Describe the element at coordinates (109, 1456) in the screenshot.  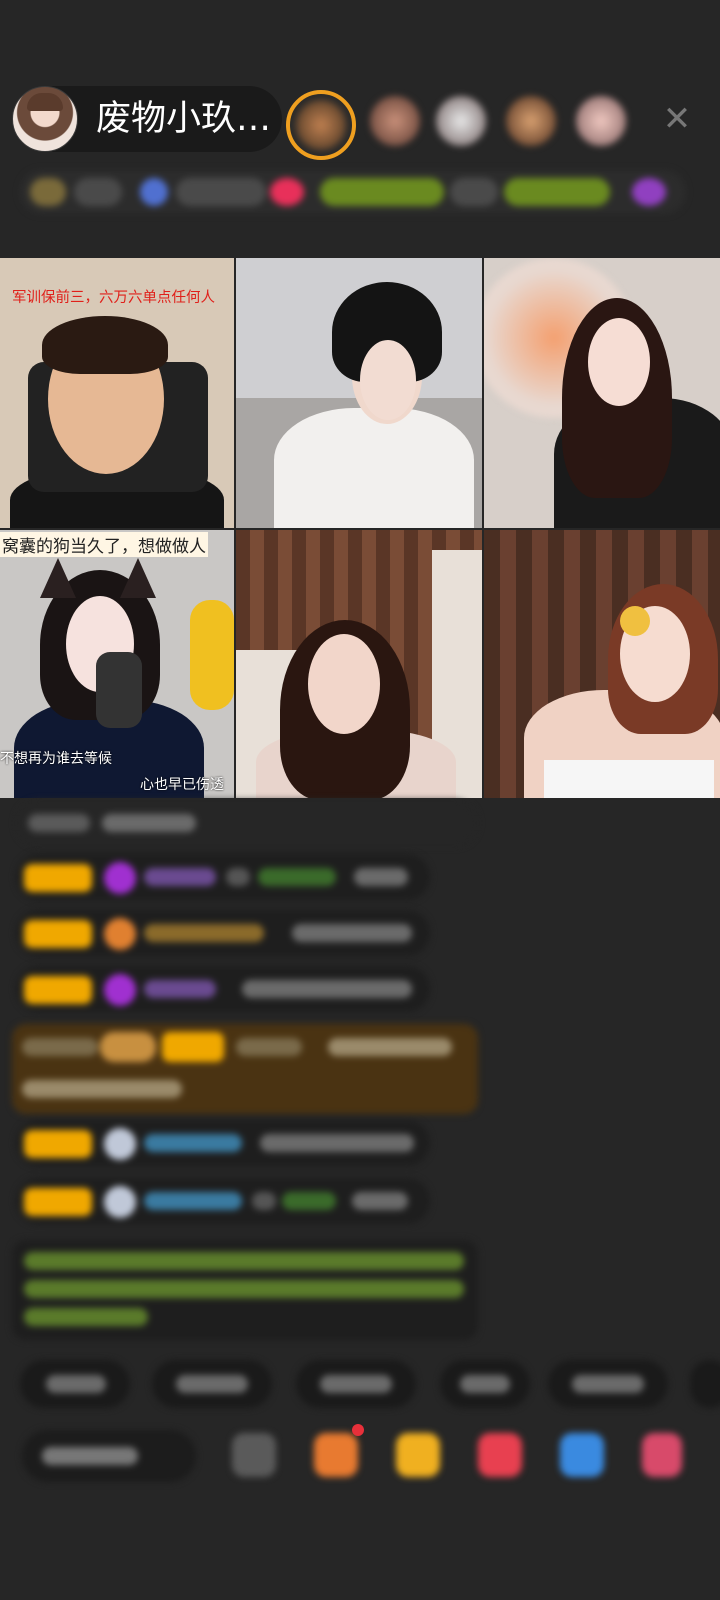
I see `say-something-input` at that location.